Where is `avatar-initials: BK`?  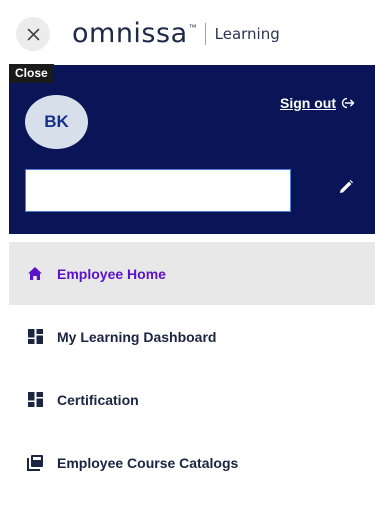
avatar-initials: BK is located at coordinates (56, 121).